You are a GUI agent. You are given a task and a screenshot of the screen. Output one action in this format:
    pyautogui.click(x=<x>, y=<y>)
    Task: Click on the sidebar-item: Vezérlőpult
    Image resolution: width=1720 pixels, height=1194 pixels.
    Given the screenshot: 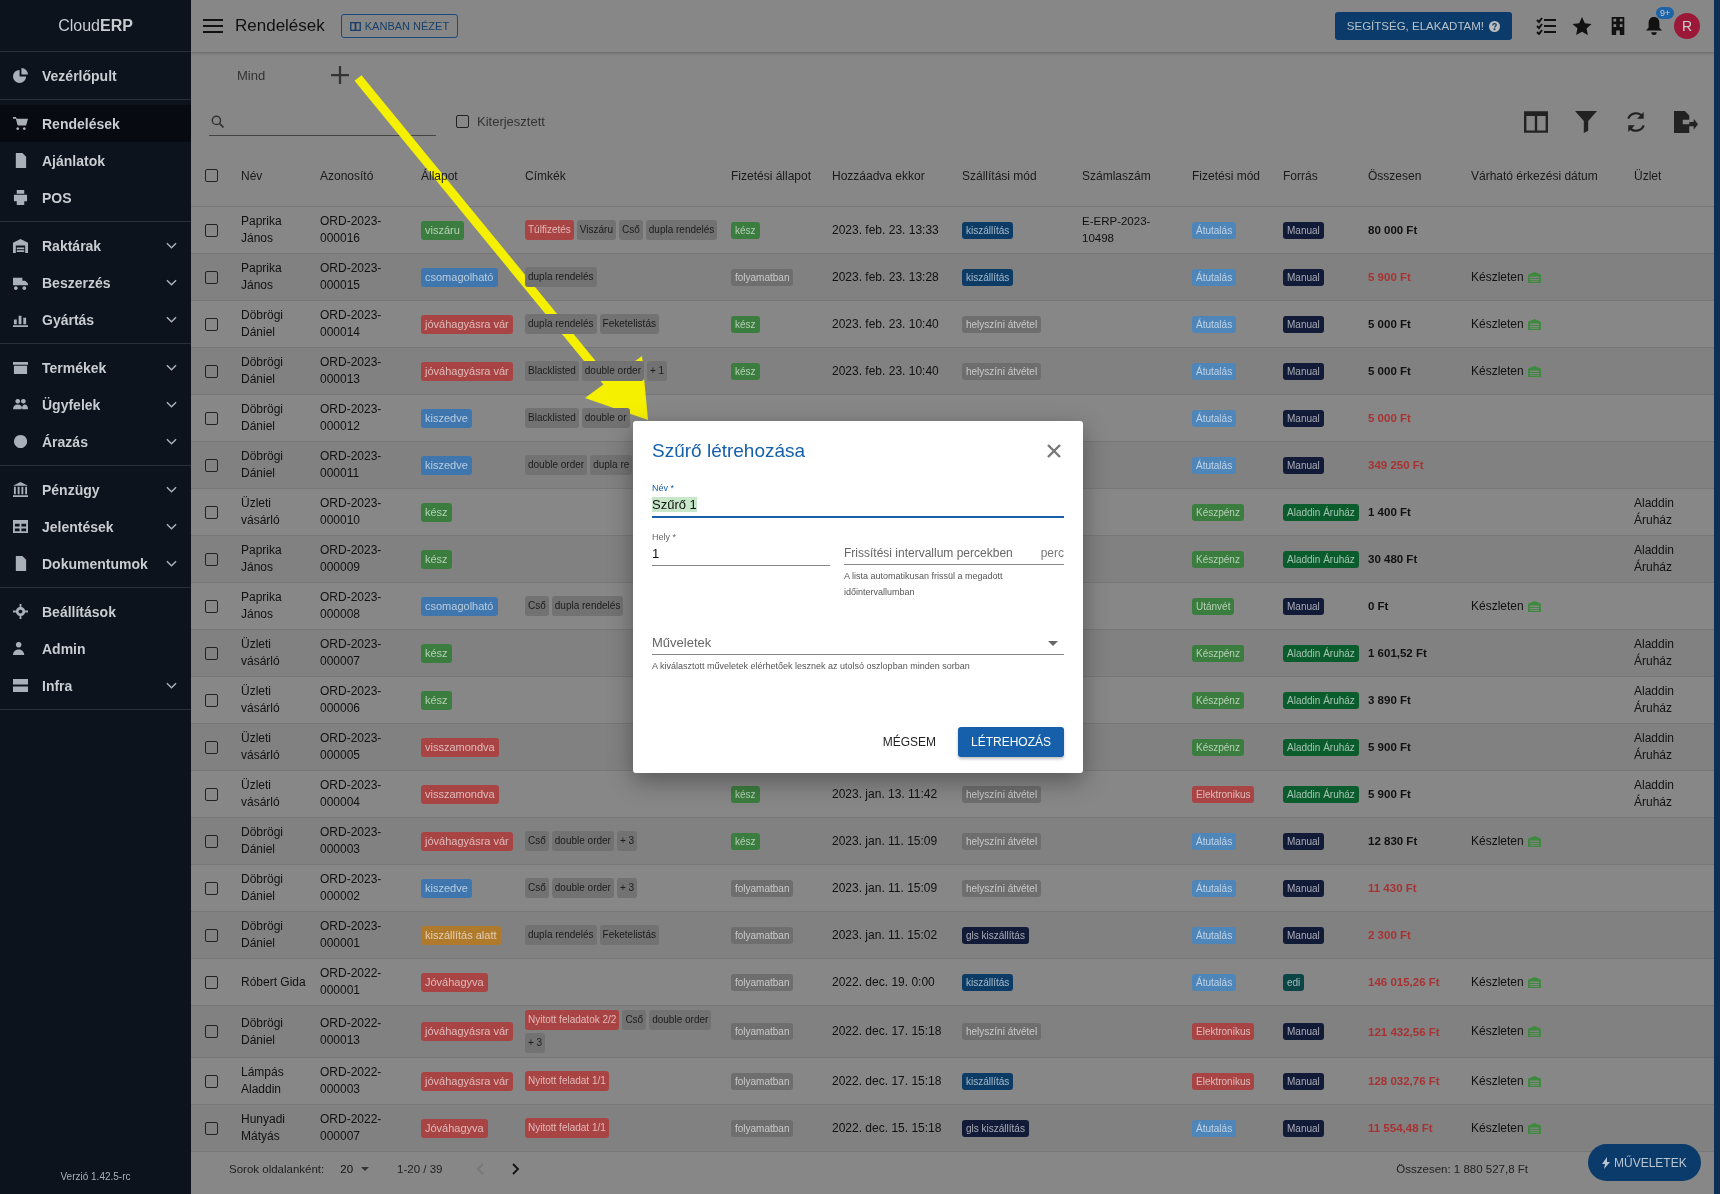 What is the action you would take?
    pyautogui.click(x=95, y=75)
    